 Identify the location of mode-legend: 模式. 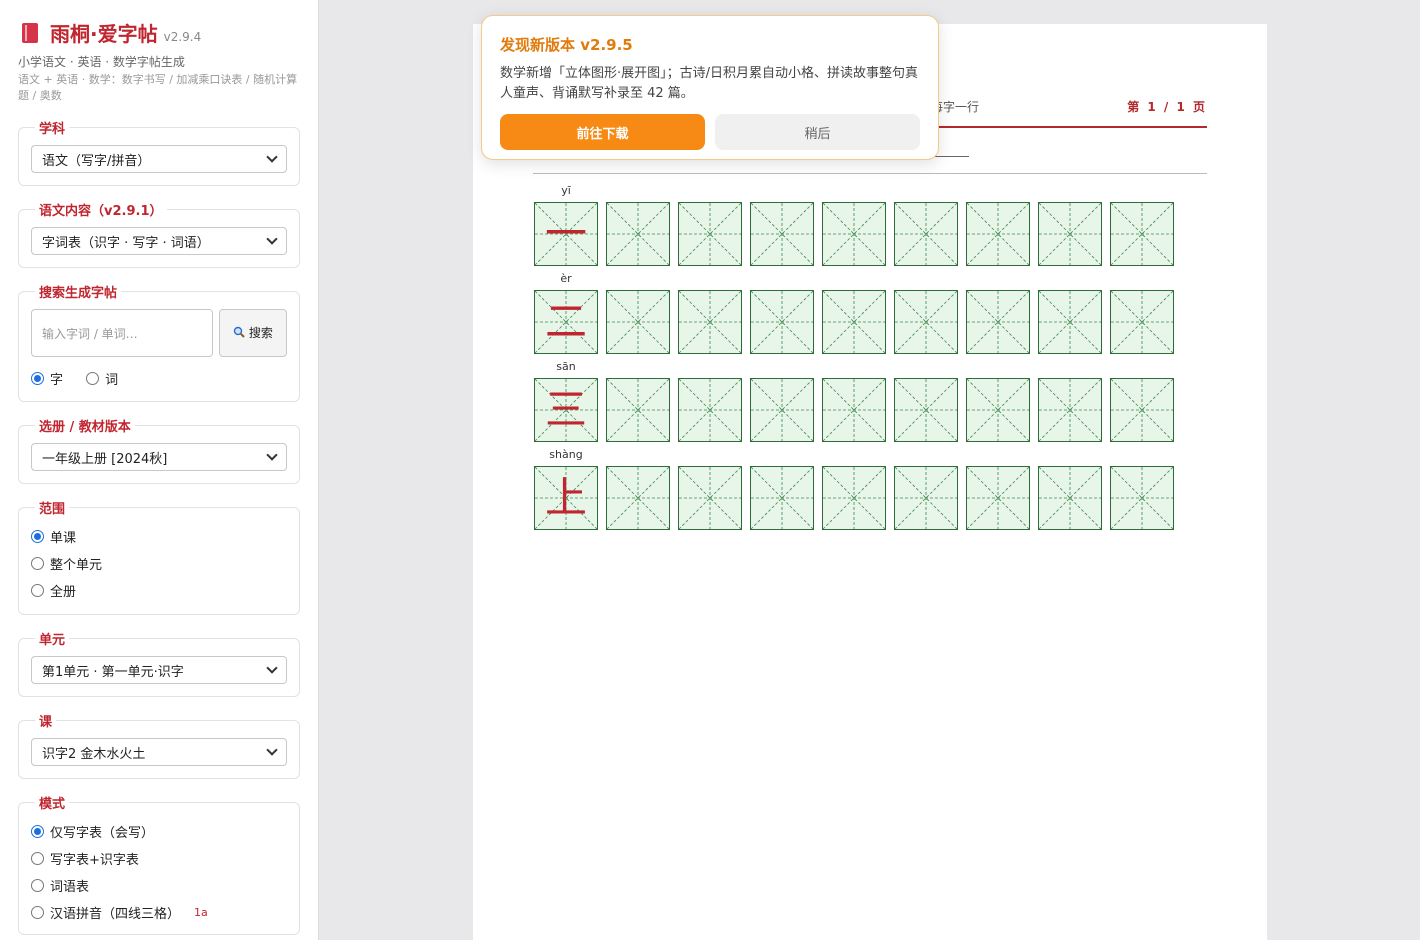
(52, 804).